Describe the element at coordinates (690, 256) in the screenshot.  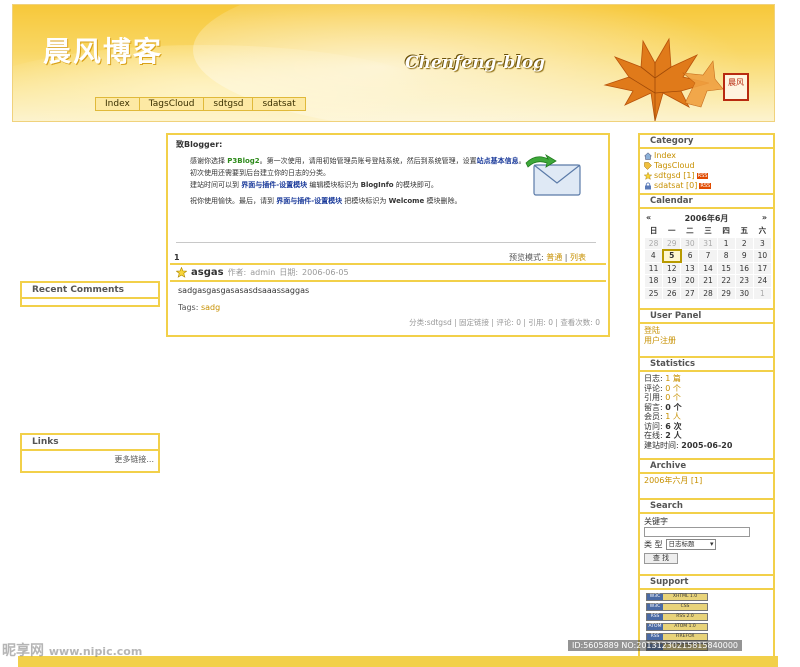
I see `calendar-day: 6` at that location.